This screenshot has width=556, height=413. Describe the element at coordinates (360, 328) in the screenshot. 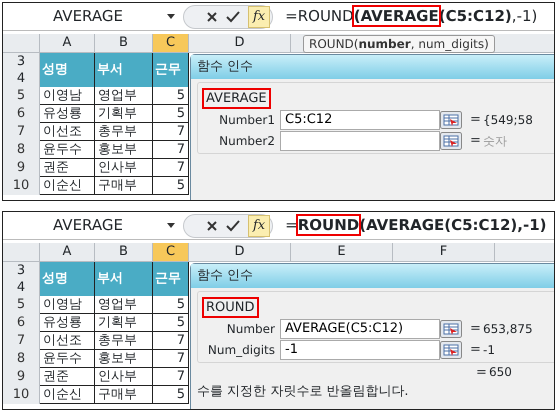

I see `argument-field: AVERAGE(C5:C12)` at that location.